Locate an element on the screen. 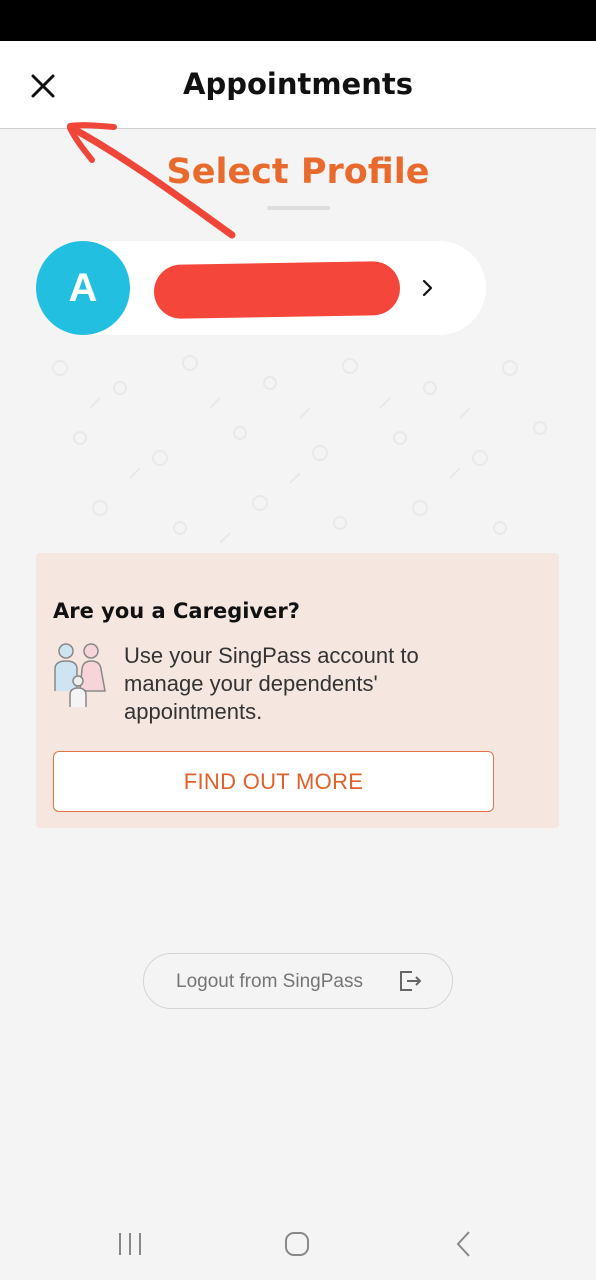 The width and height of the screenshot is (596, 1280). family-icon is located at coordinates (80, 675).